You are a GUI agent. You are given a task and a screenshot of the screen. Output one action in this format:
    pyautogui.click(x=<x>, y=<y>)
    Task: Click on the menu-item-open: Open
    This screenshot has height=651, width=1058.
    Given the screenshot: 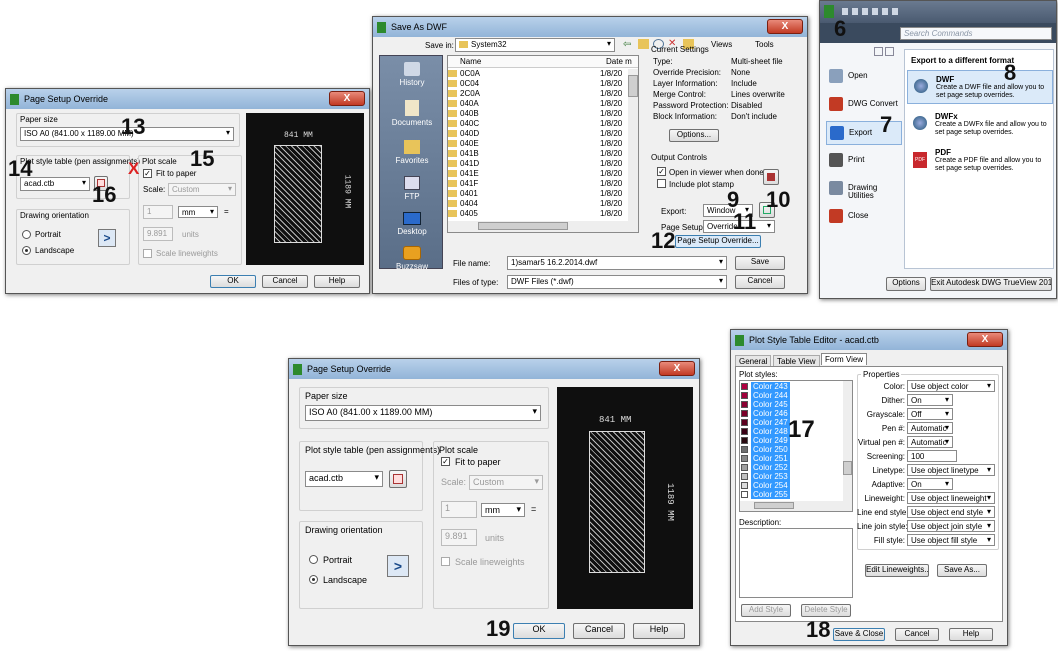 What is the action you would take?
    pyautogui.click(x=864, y=77)
    